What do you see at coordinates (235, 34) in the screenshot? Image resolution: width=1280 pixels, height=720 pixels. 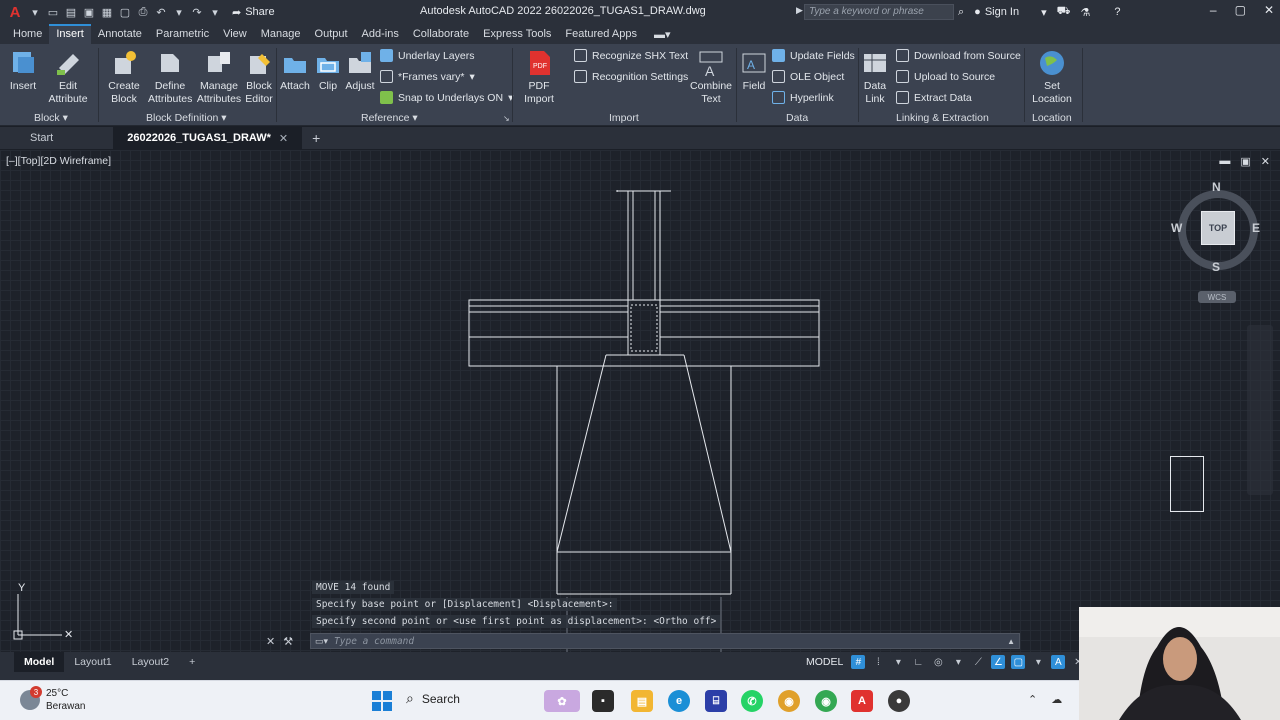 I see `tab-view: View` at bounding box center [235, 34].